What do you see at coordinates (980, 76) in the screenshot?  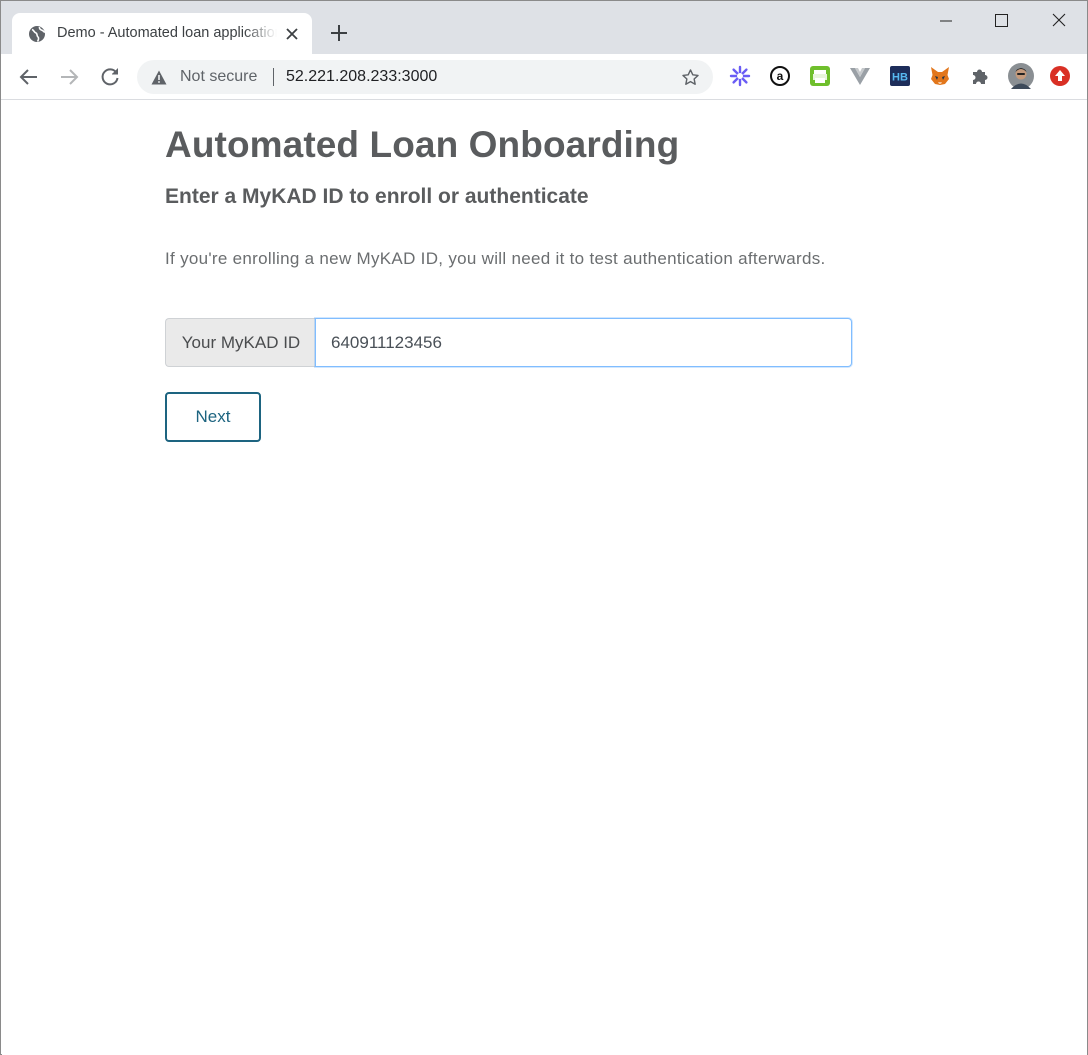 I see `puzzle-extensions-icon` at bounding box center [980, 76].